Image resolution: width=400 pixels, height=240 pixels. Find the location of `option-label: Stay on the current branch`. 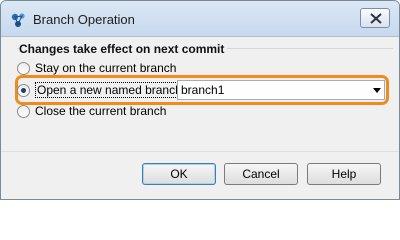

option-label: Stay on the current branch is located at coordinates (106, 68).